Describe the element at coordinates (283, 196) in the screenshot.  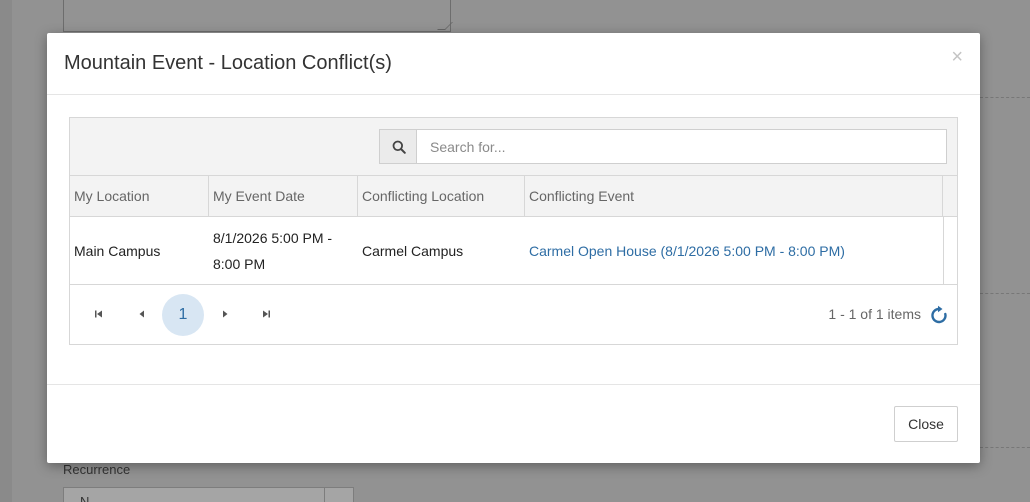
I see `column-header-my-event-date: My Event Date` at that location.